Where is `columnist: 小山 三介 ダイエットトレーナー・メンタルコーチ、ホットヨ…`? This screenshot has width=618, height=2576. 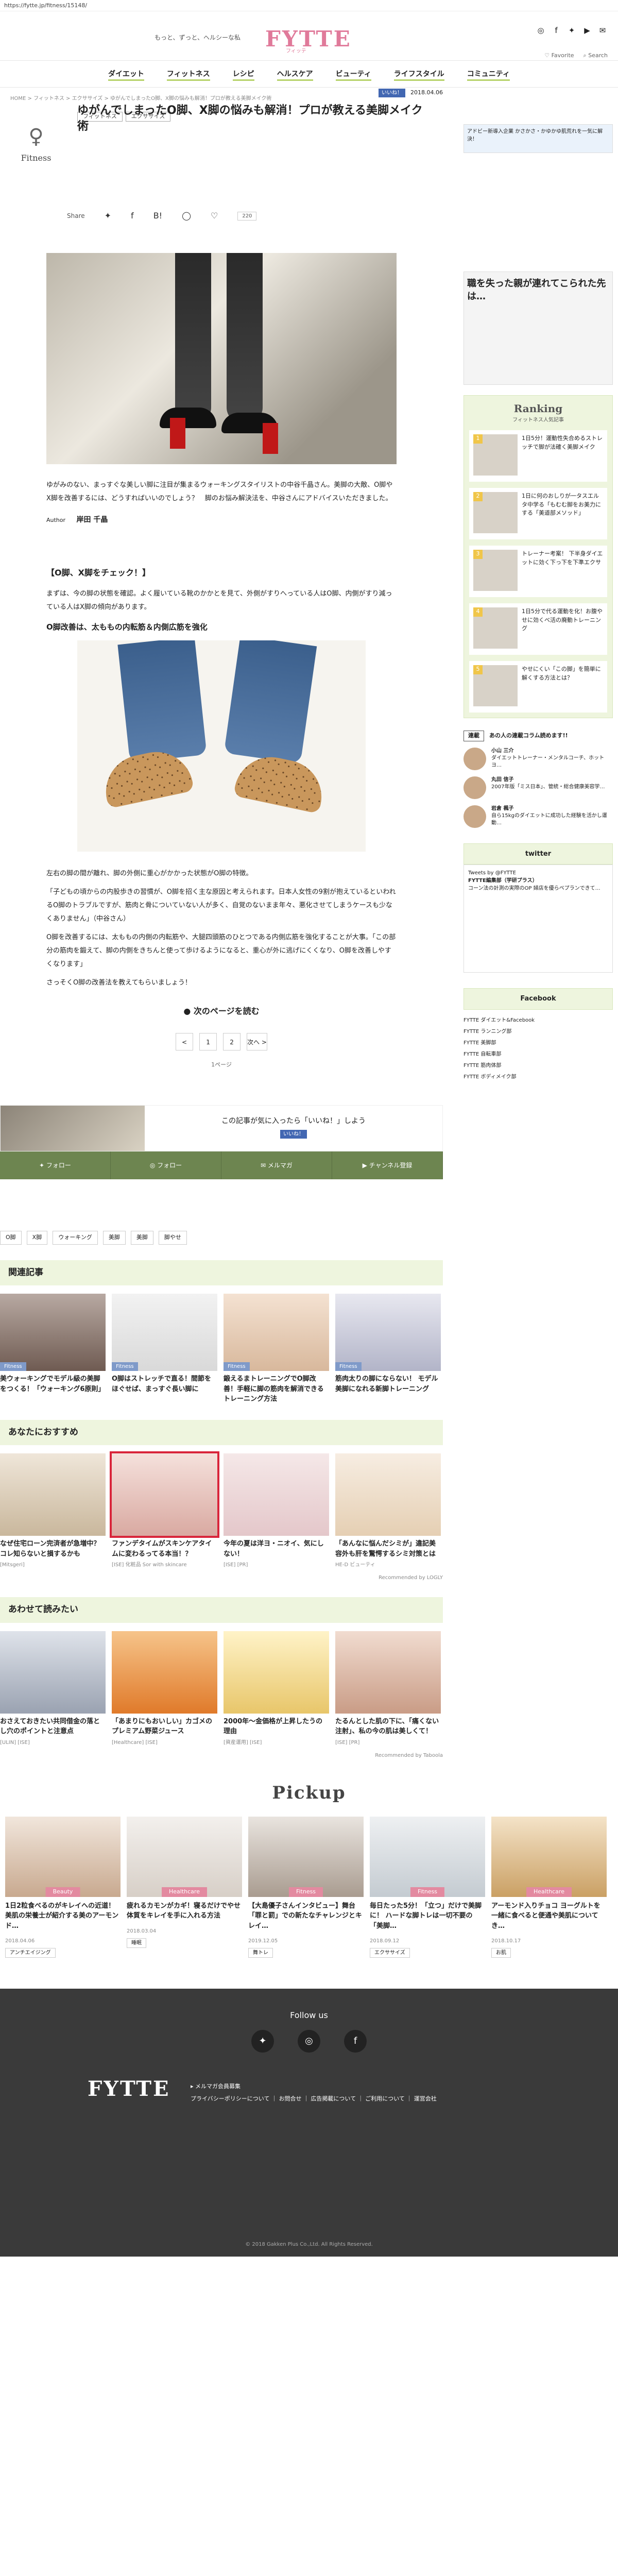
columnist: 小山 三介 ダイエットトレーナー・メンタルコーチ、ホットヨ… is located at coordinates (539, 758).